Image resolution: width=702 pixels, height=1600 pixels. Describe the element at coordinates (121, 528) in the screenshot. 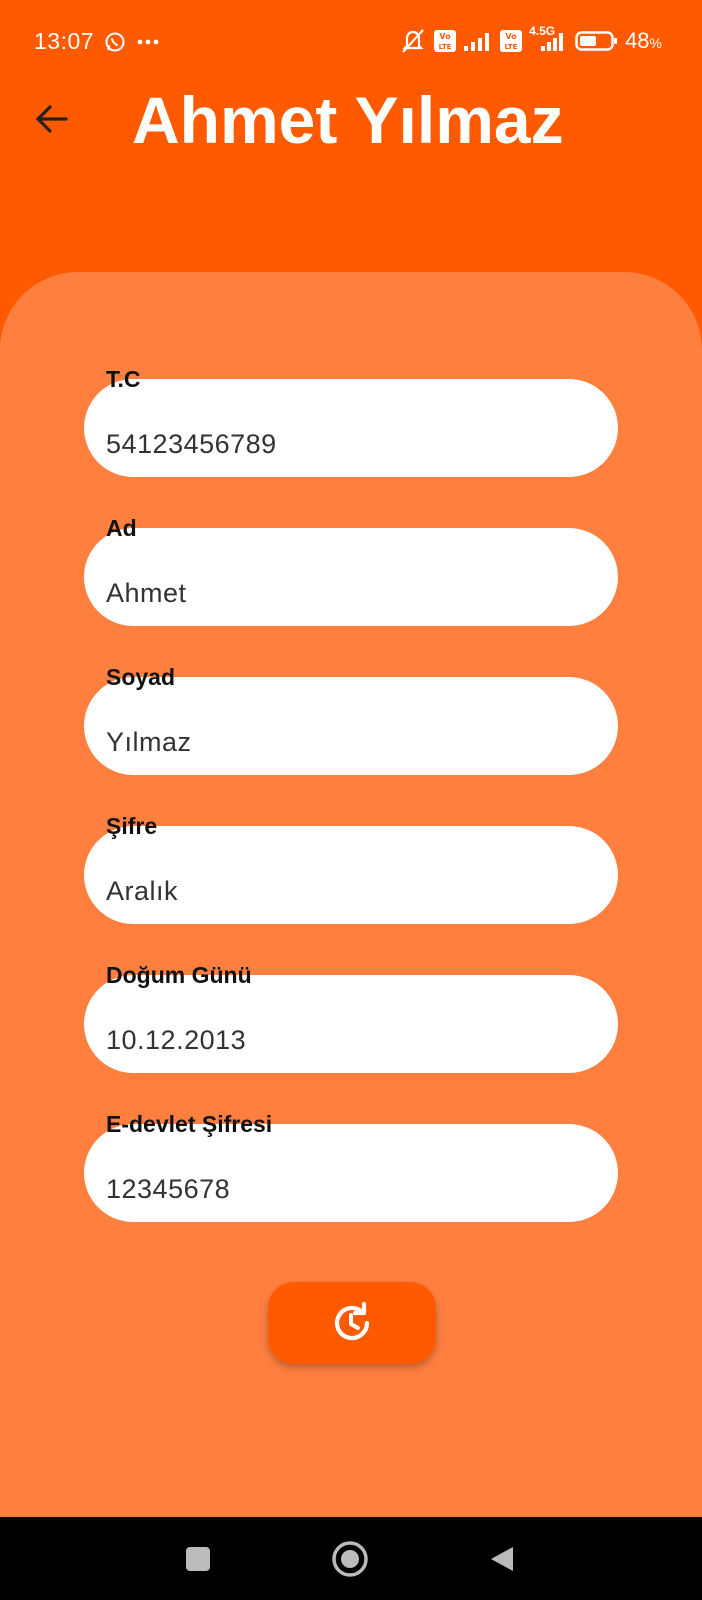

I see `ad-label: Ad` at that location.